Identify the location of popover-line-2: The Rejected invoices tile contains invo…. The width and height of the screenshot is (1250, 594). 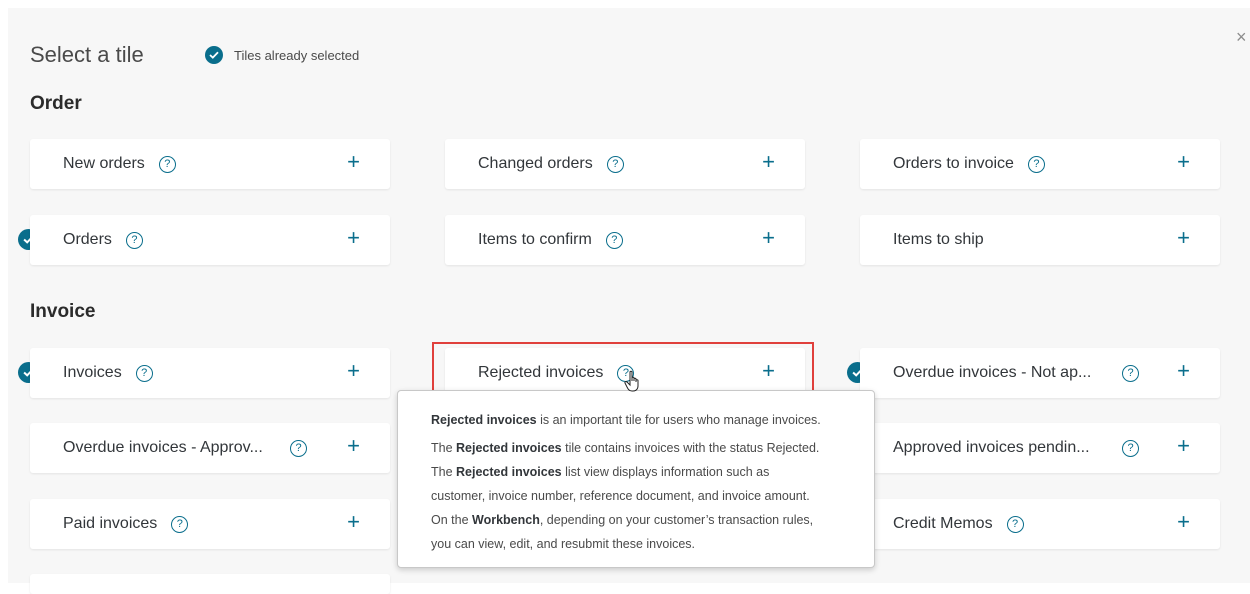
(625, 448).